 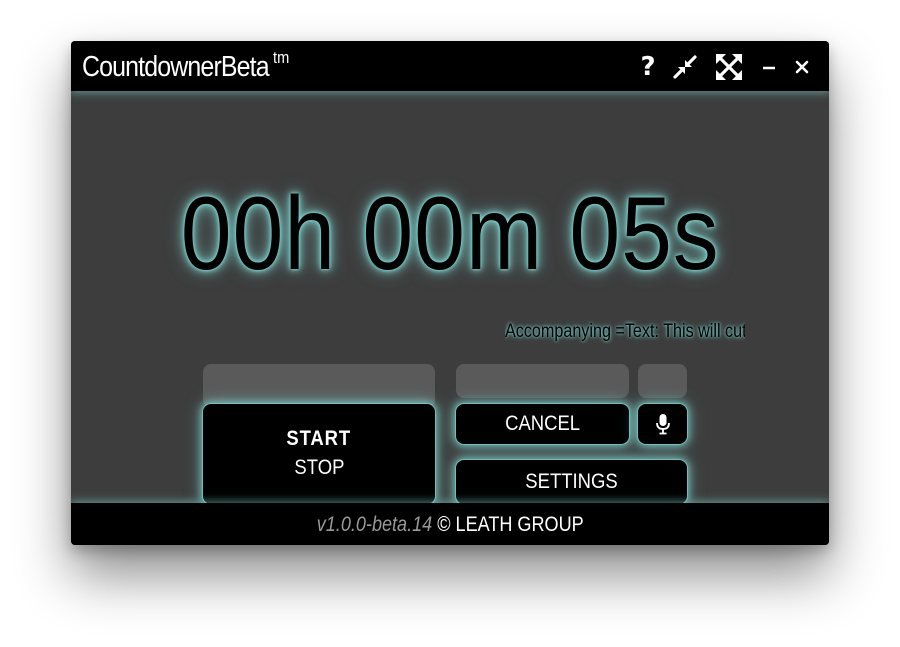 I want to click on settings-label: SETTINGS, so click(x=571, y=481).